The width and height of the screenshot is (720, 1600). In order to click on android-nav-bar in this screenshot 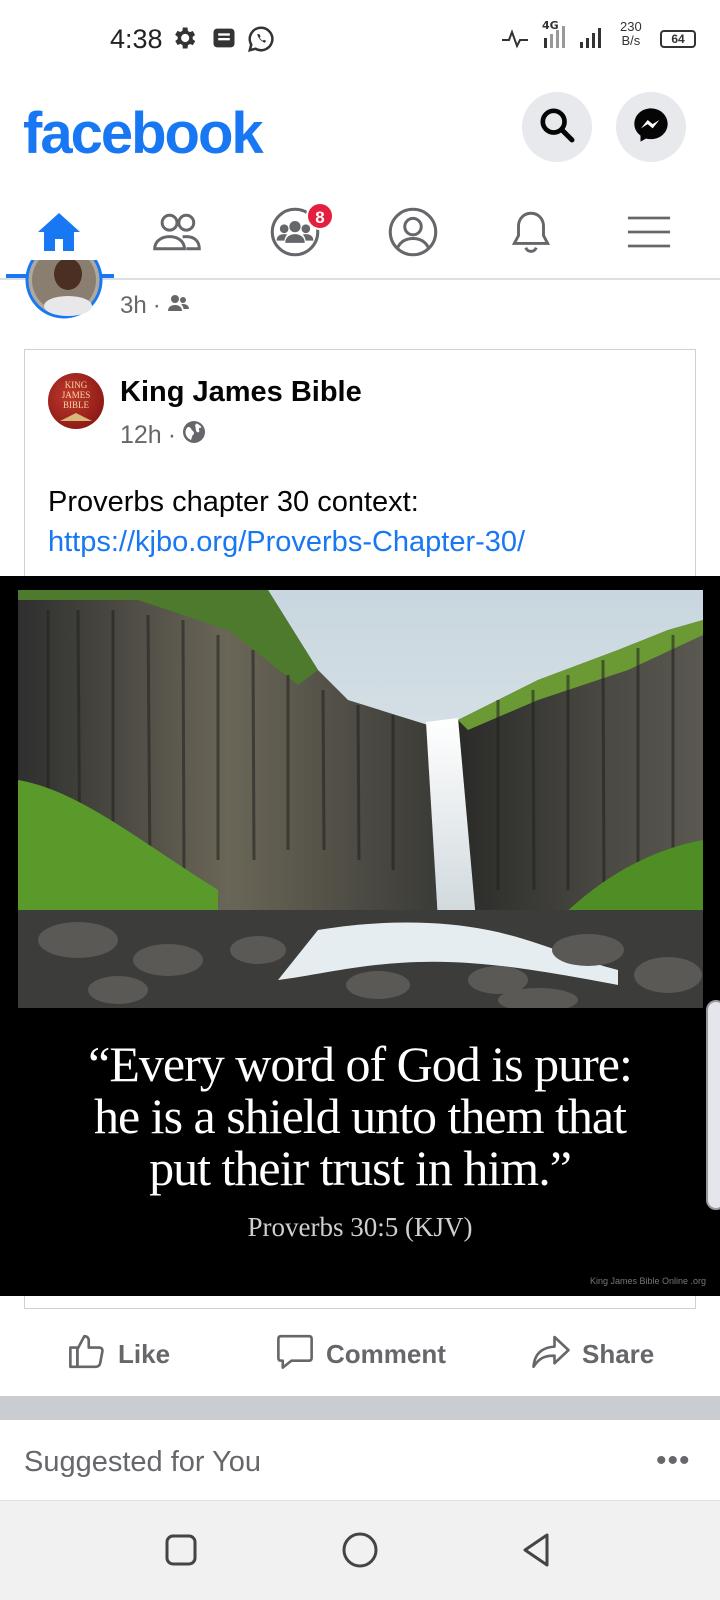, I will do `click(360, 1550)`.